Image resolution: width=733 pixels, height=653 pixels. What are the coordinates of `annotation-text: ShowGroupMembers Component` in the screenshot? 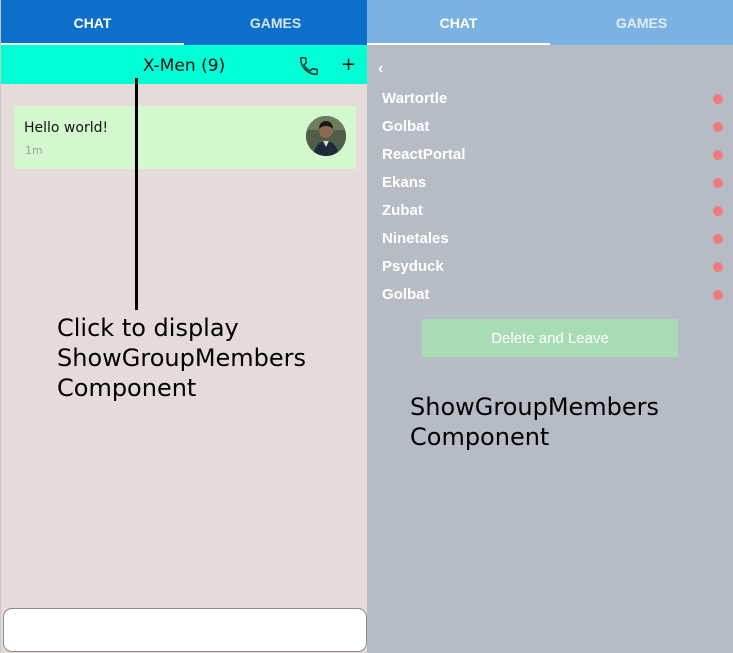 It's located at (535, 422).